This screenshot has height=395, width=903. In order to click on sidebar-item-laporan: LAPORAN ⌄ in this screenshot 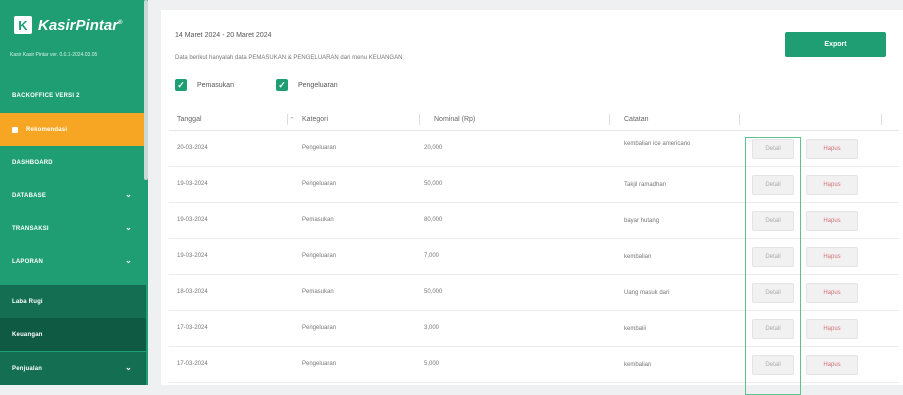, I will do `click(73, 261)`.